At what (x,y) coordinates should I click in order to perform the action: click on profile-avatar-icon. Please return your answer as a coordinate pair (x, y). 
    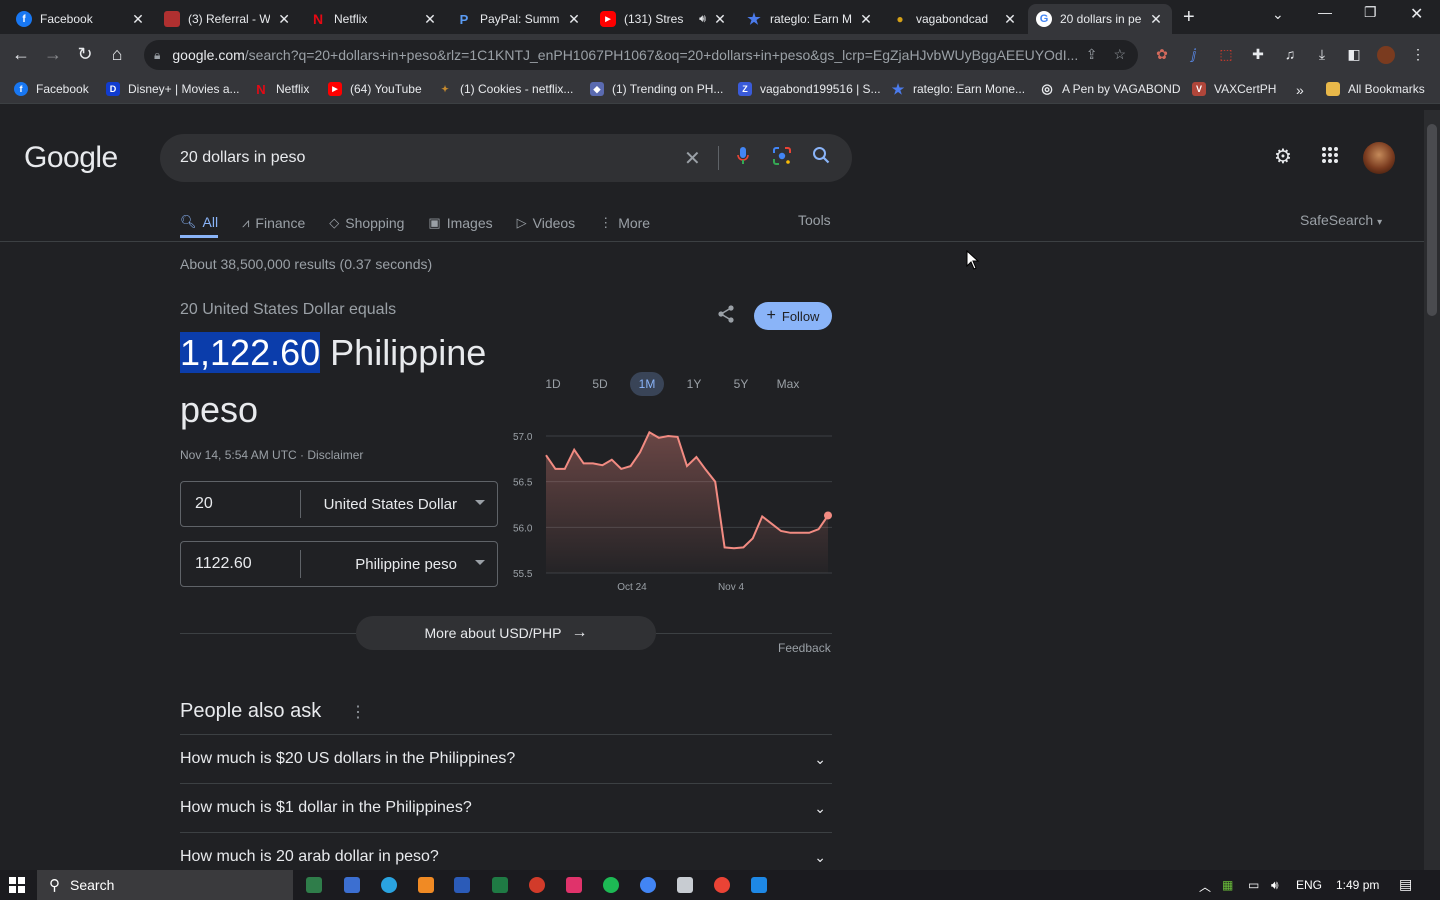
    Looking at the image, I should click on (1386, 55).